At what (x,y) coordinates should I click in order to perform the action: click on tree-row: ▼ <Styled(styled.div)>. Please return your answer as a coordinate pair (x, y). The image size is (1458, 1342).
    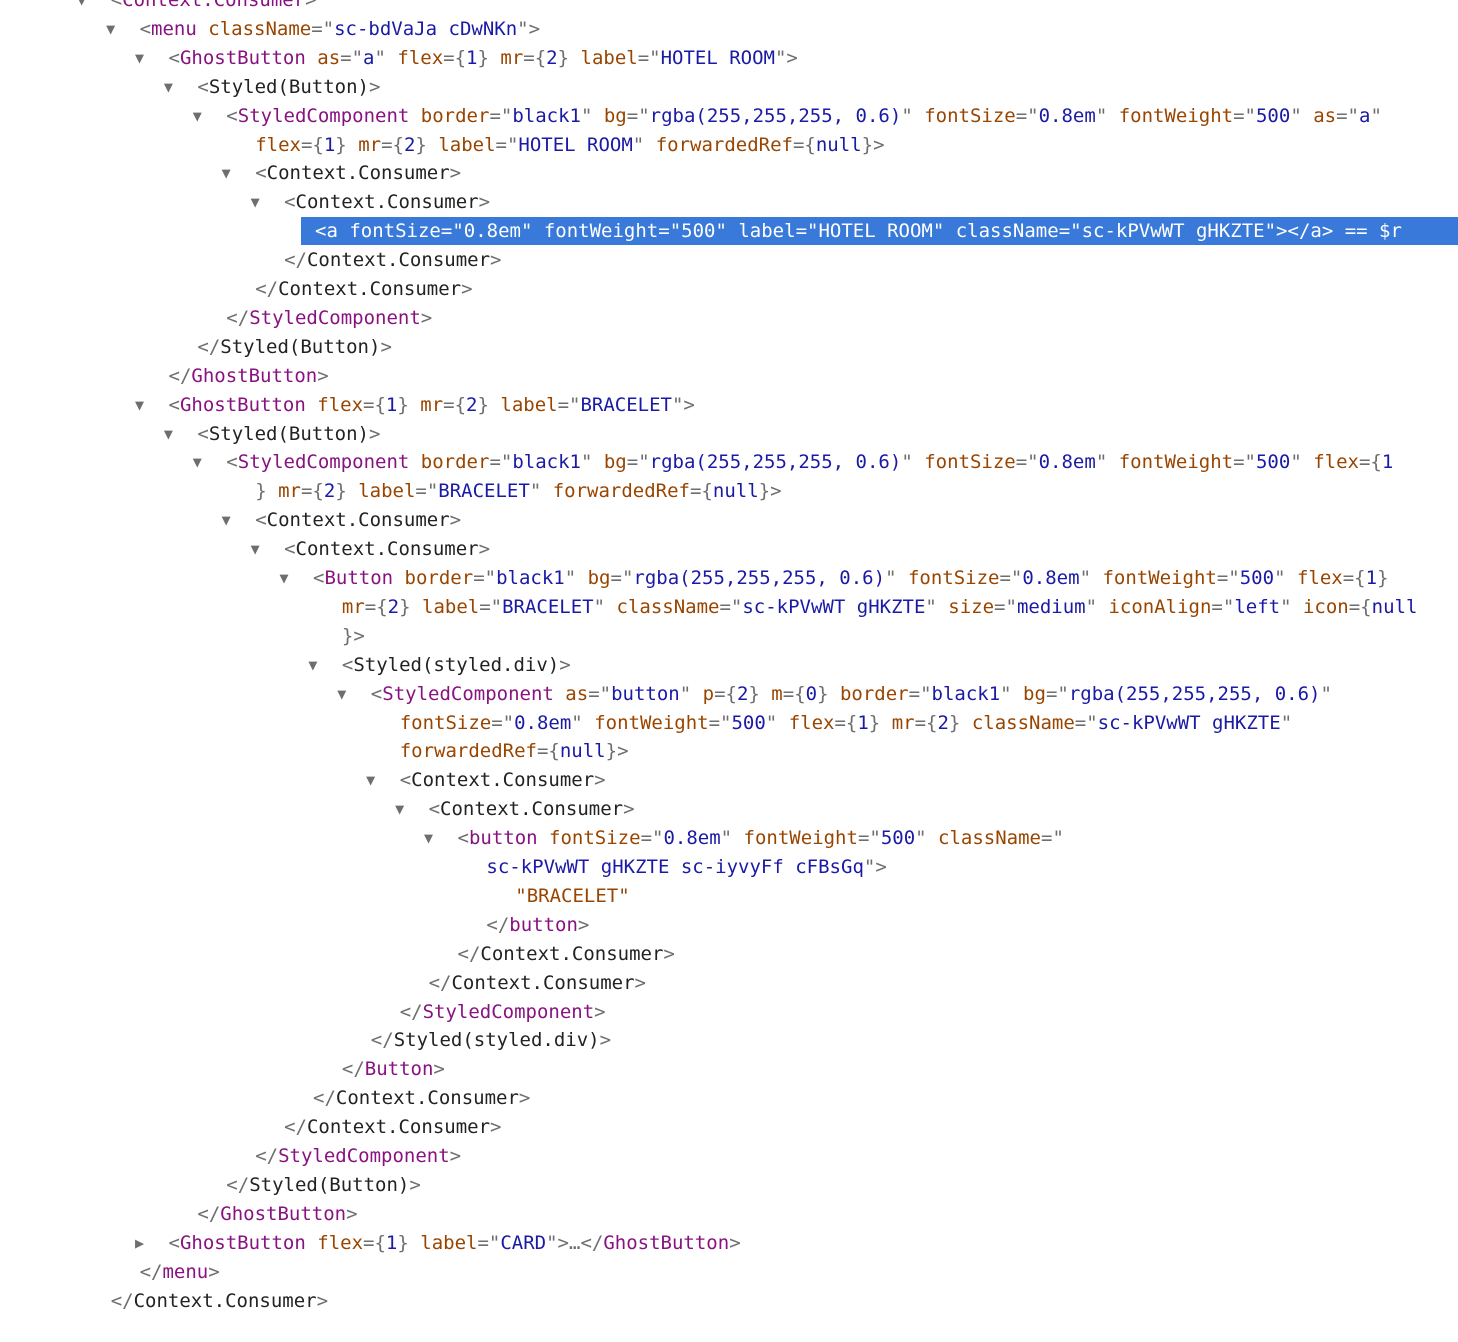
    Looking at the image, I should click on (729, 665).